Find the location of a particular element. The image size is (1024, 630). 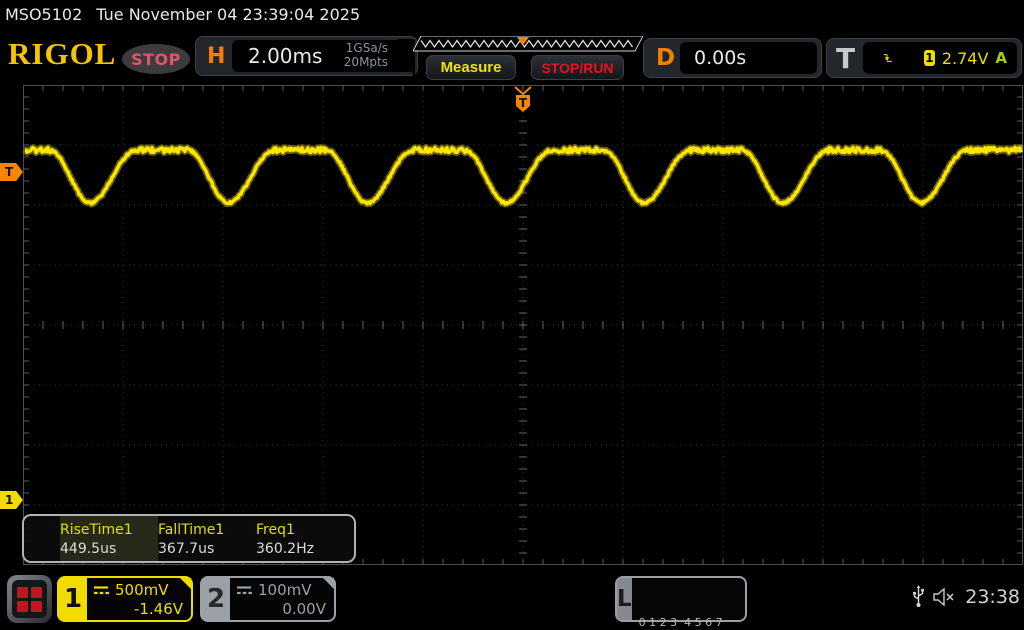

measurement-risetime: RiseTime1 449.5us is located at coordinates (109, 538).